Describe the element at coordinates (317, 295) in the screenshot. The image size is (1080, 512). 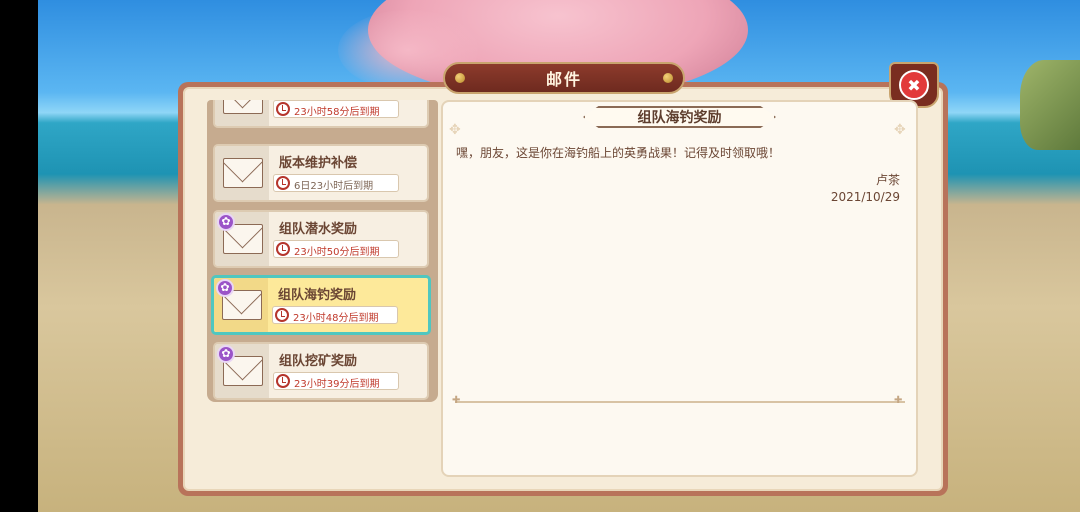
I see `mail-title: 组队海钓奖励` at that location.